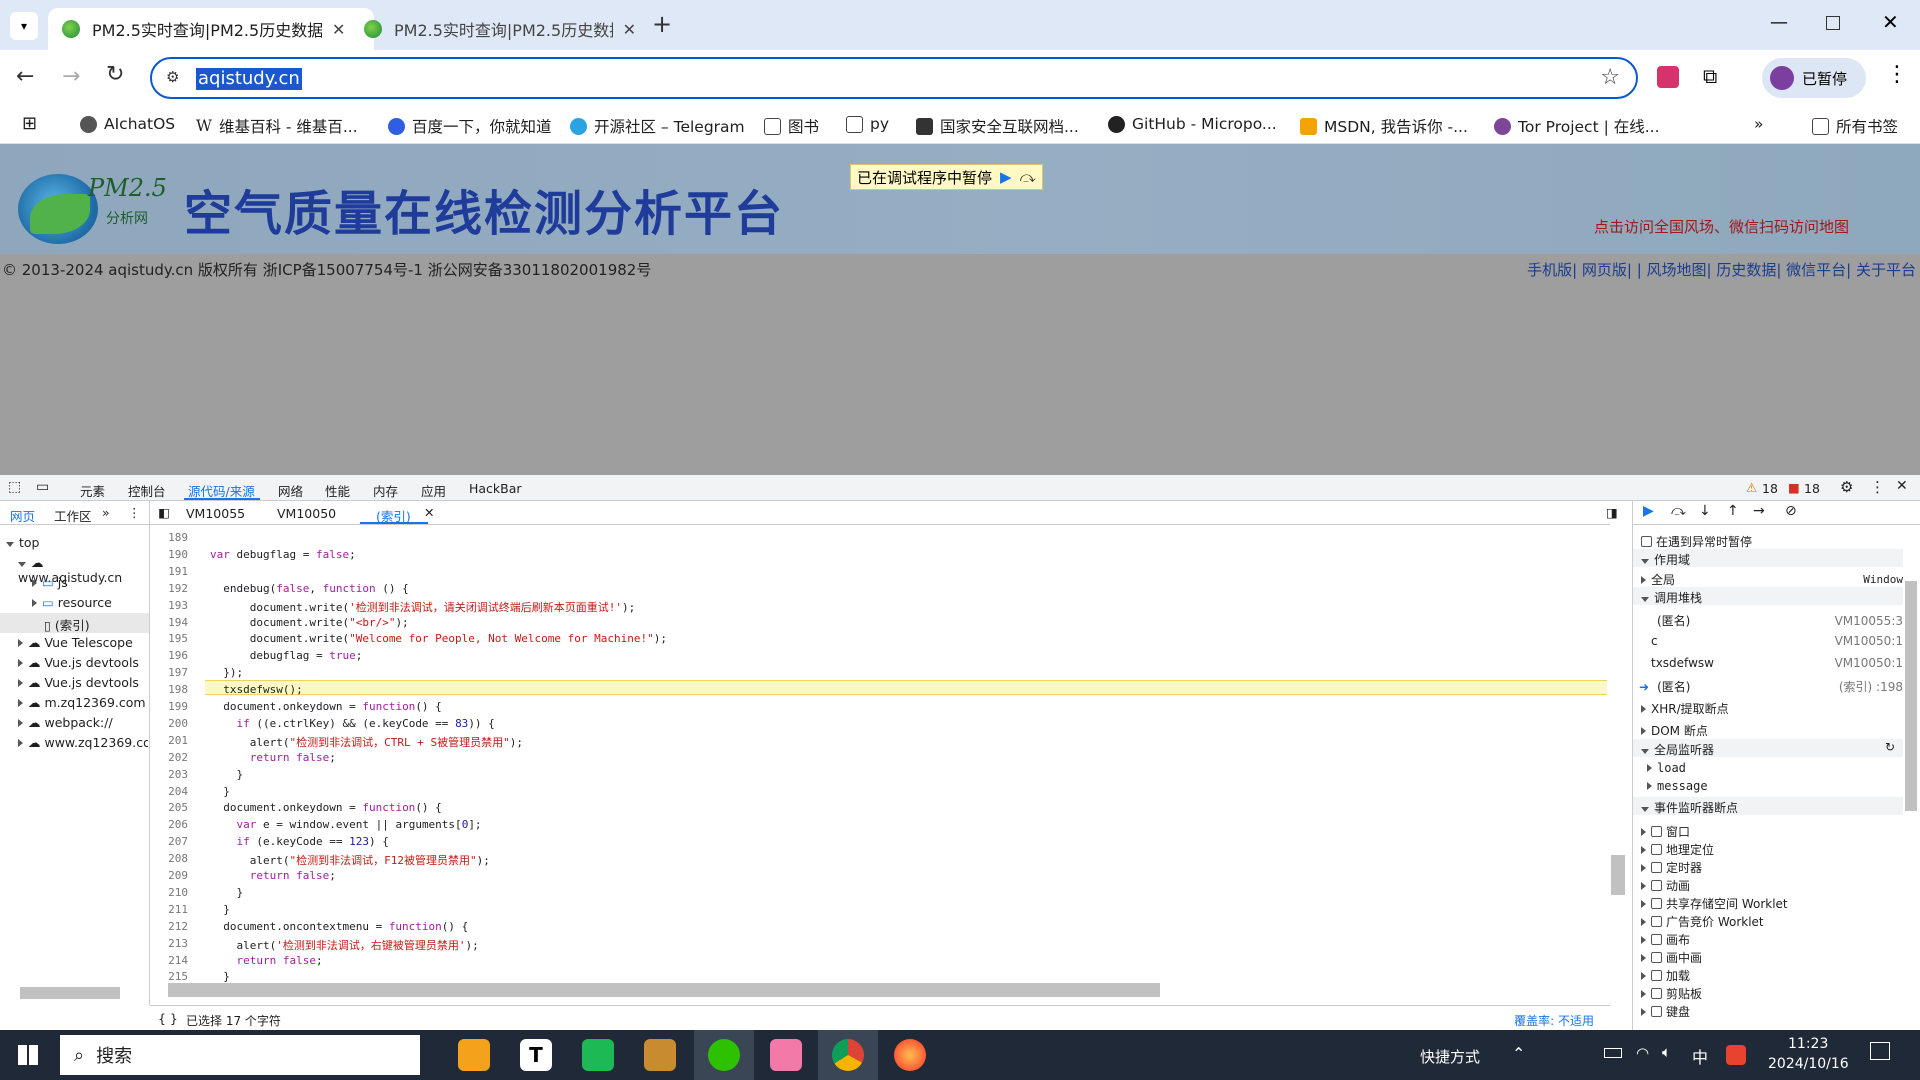 The image size is (1920, 1080). I want to click on line-number: 207, so click(169, 841).